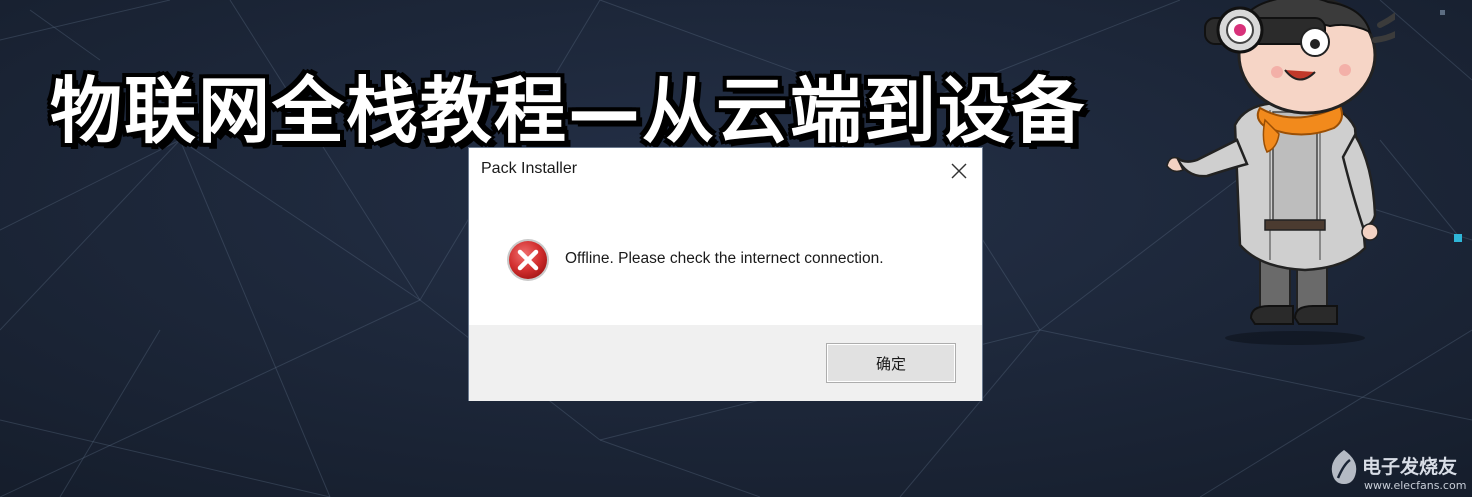  I want to click on dialog-footer: 确定, so click(725, 363).